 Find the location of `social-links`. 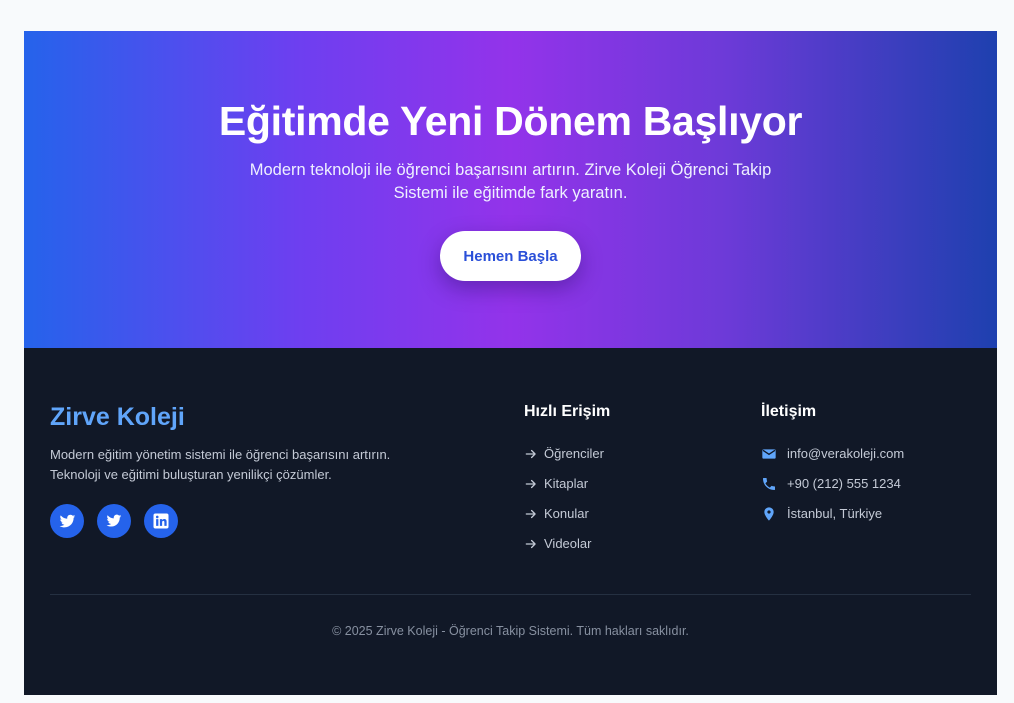

social-links is located at coordinates (114, 521).